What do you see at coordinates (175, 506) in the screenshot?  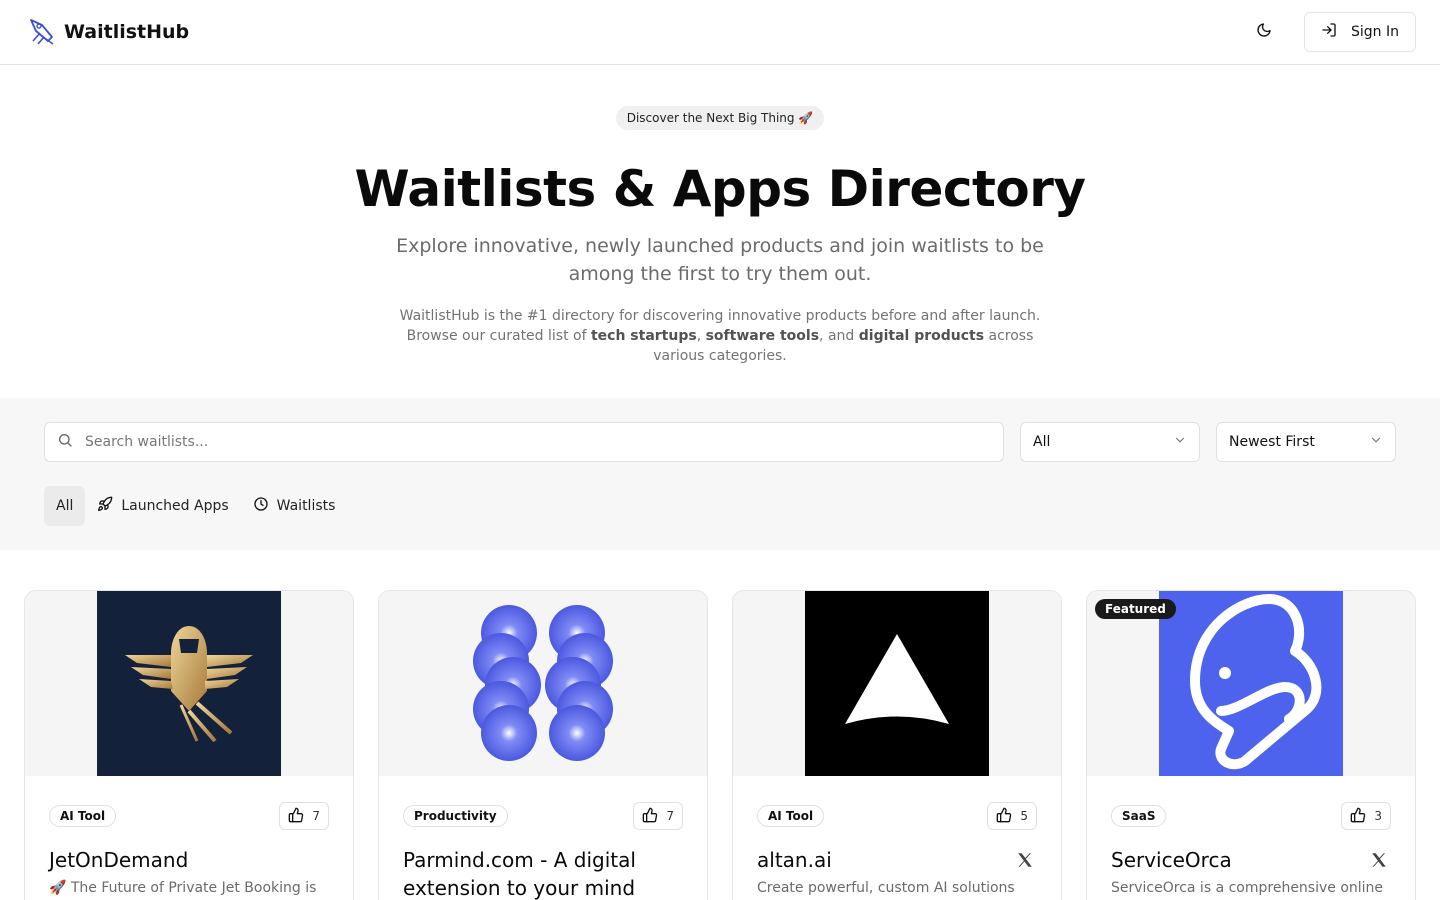 I see `tab-label: Launched Apps` at bounding box center [175, 506].